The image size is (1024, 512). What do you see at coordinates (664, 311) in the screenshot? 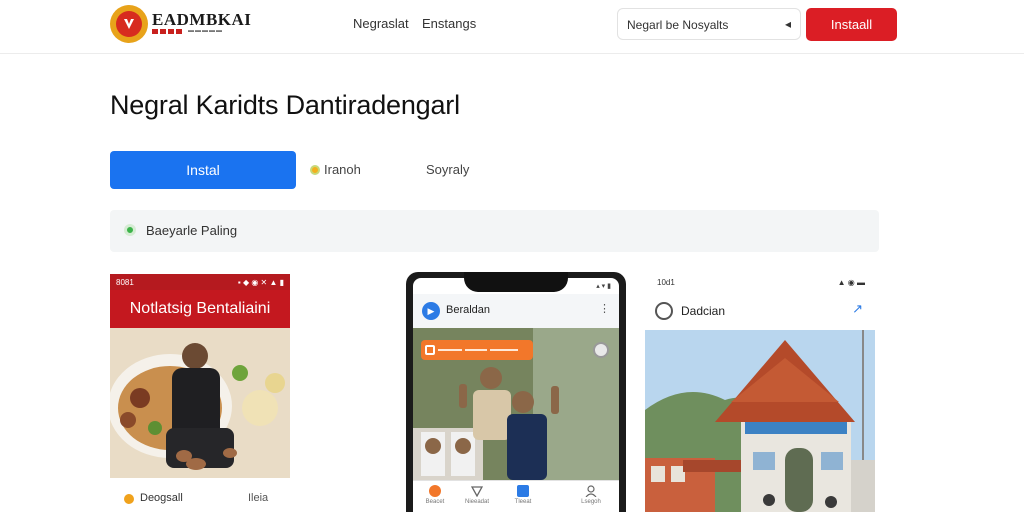
I see `card3-search-icon` at bounding box center [664, 311].